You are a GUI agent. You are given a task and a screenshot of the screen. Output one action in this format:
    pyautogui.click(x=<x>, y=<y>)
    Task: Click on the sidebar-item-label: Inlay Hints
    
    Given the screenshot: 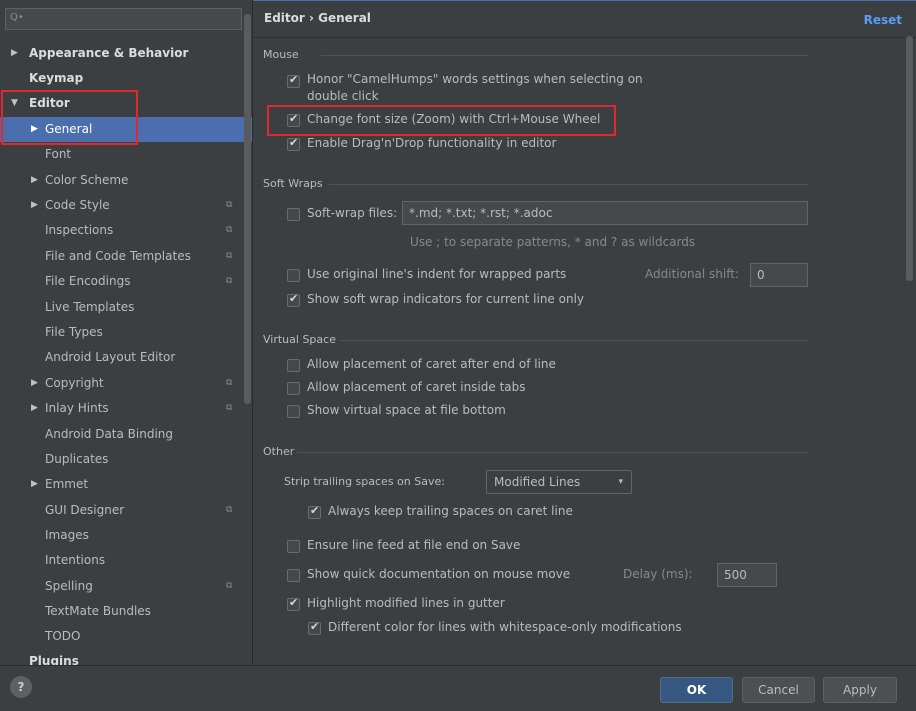 What is the action you would take?
    pyautogui.click(x=77, y=408)
    